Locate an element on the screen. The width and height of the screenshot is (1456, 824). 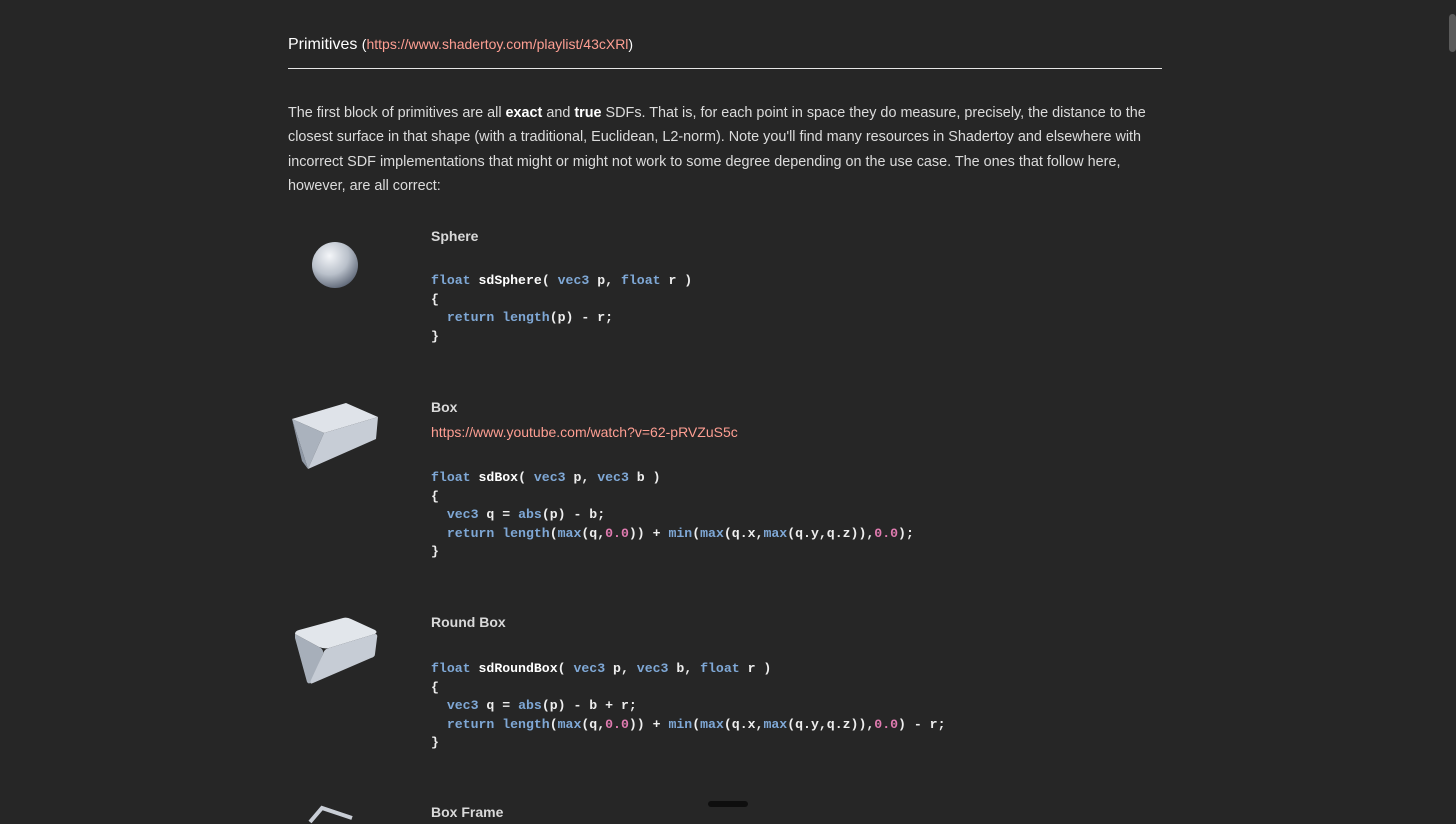
code-text: ) - r; is located at coordinates (922, 724).